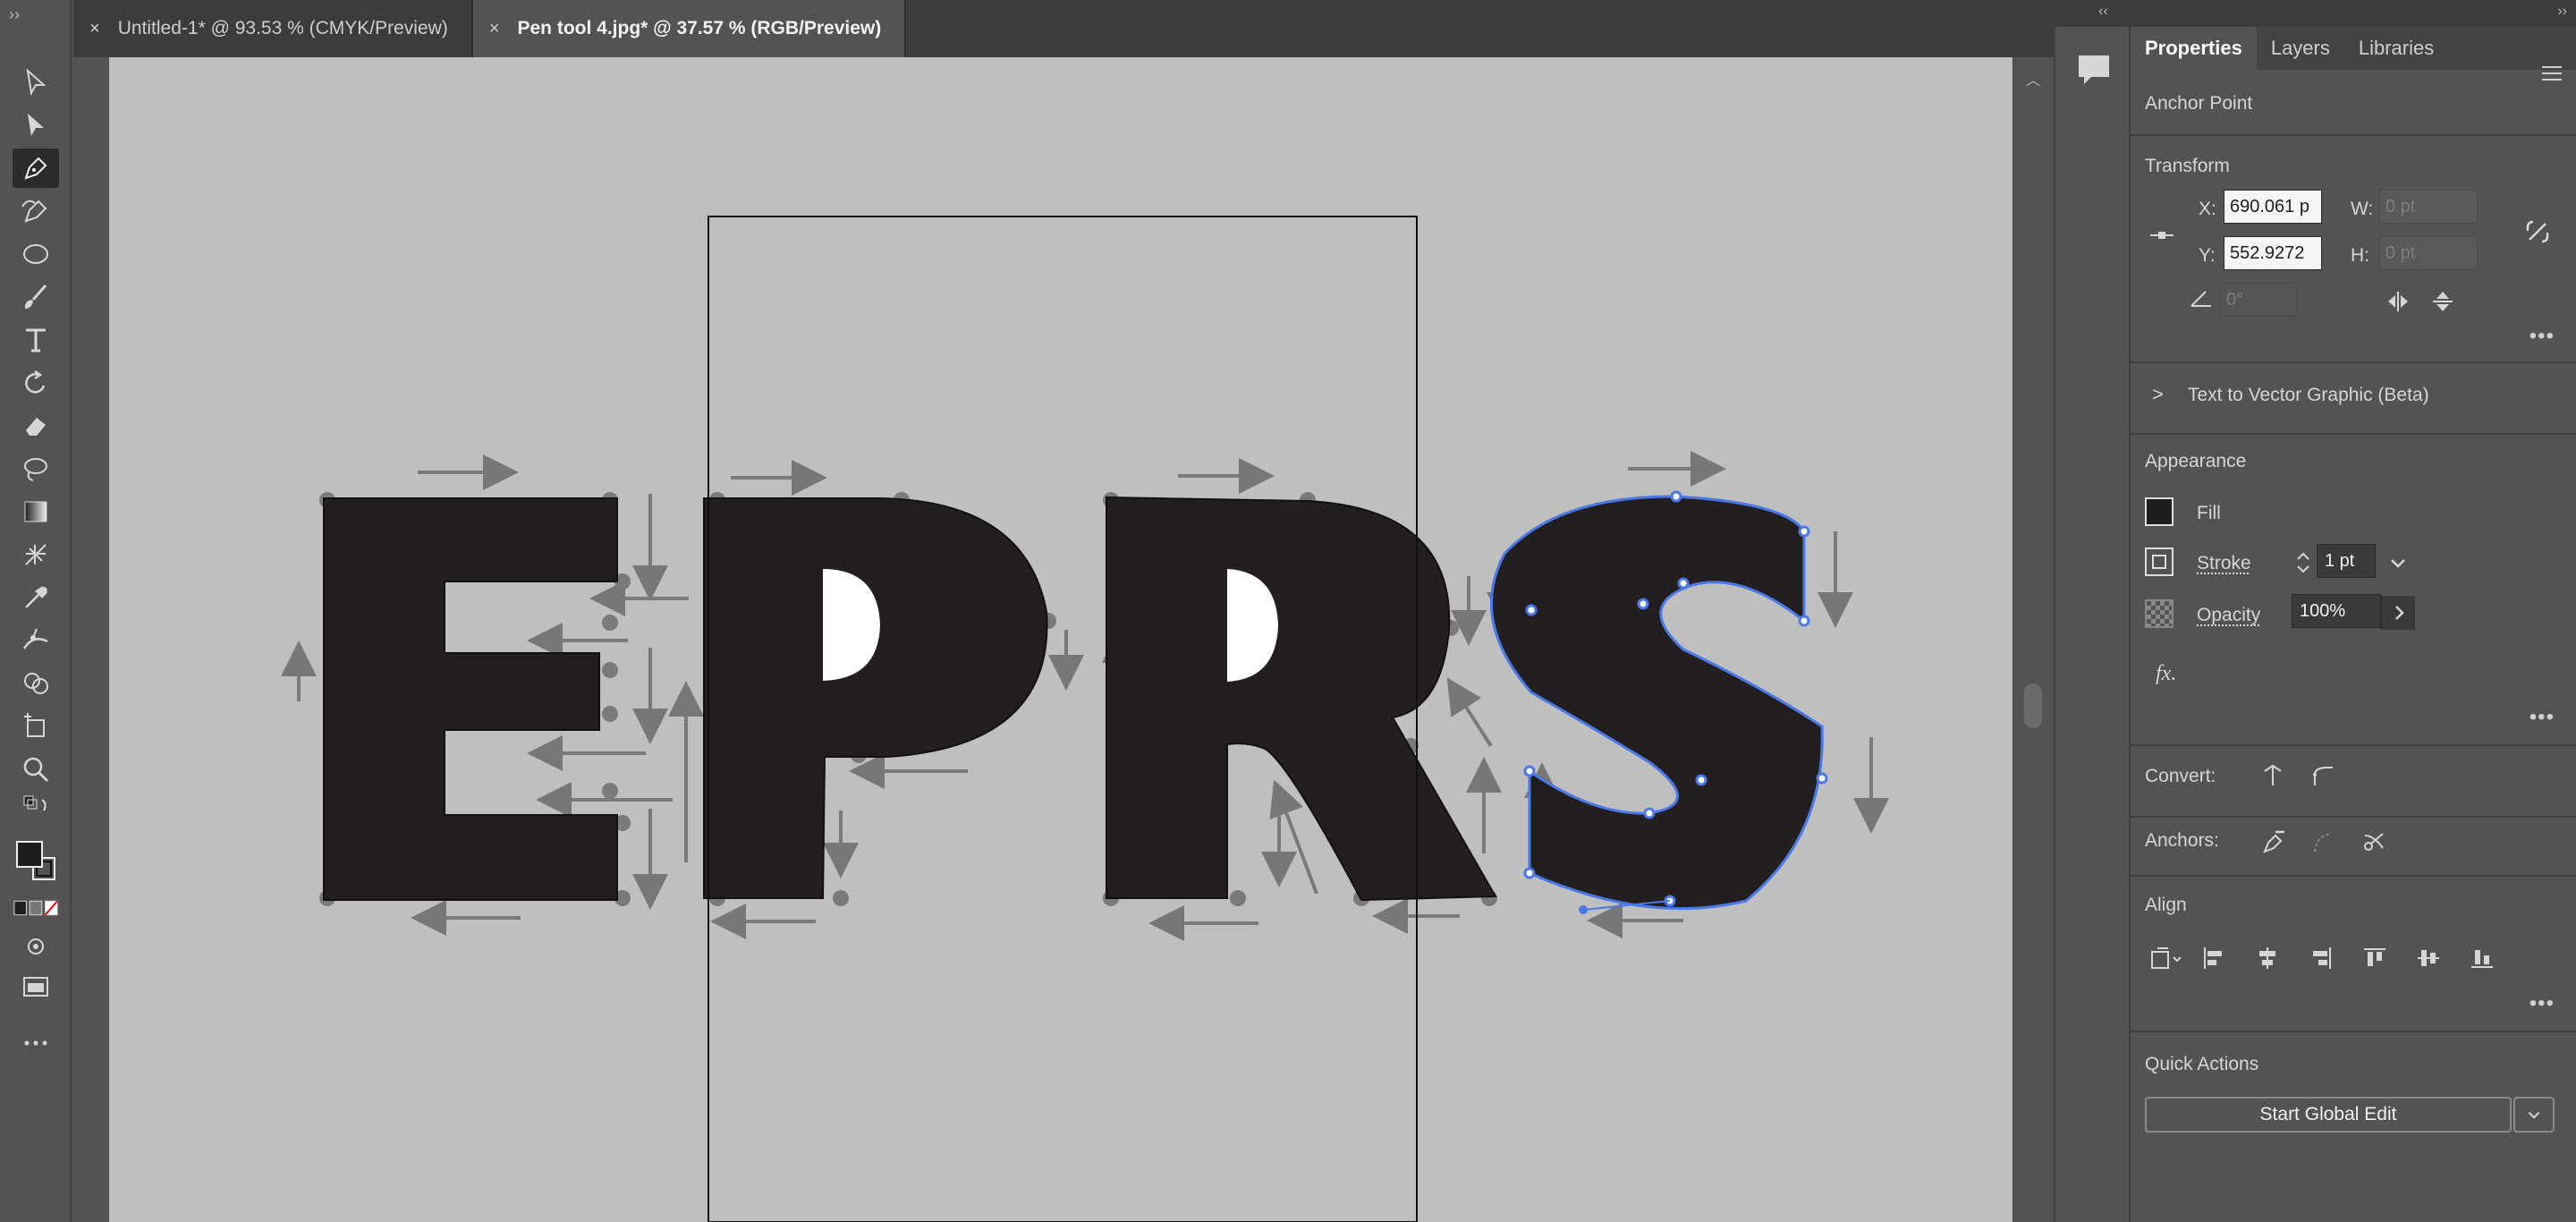 This screenshot has width=2576, height=1222. I want to click on chevron-right-icon: >, so click(2158, 394).